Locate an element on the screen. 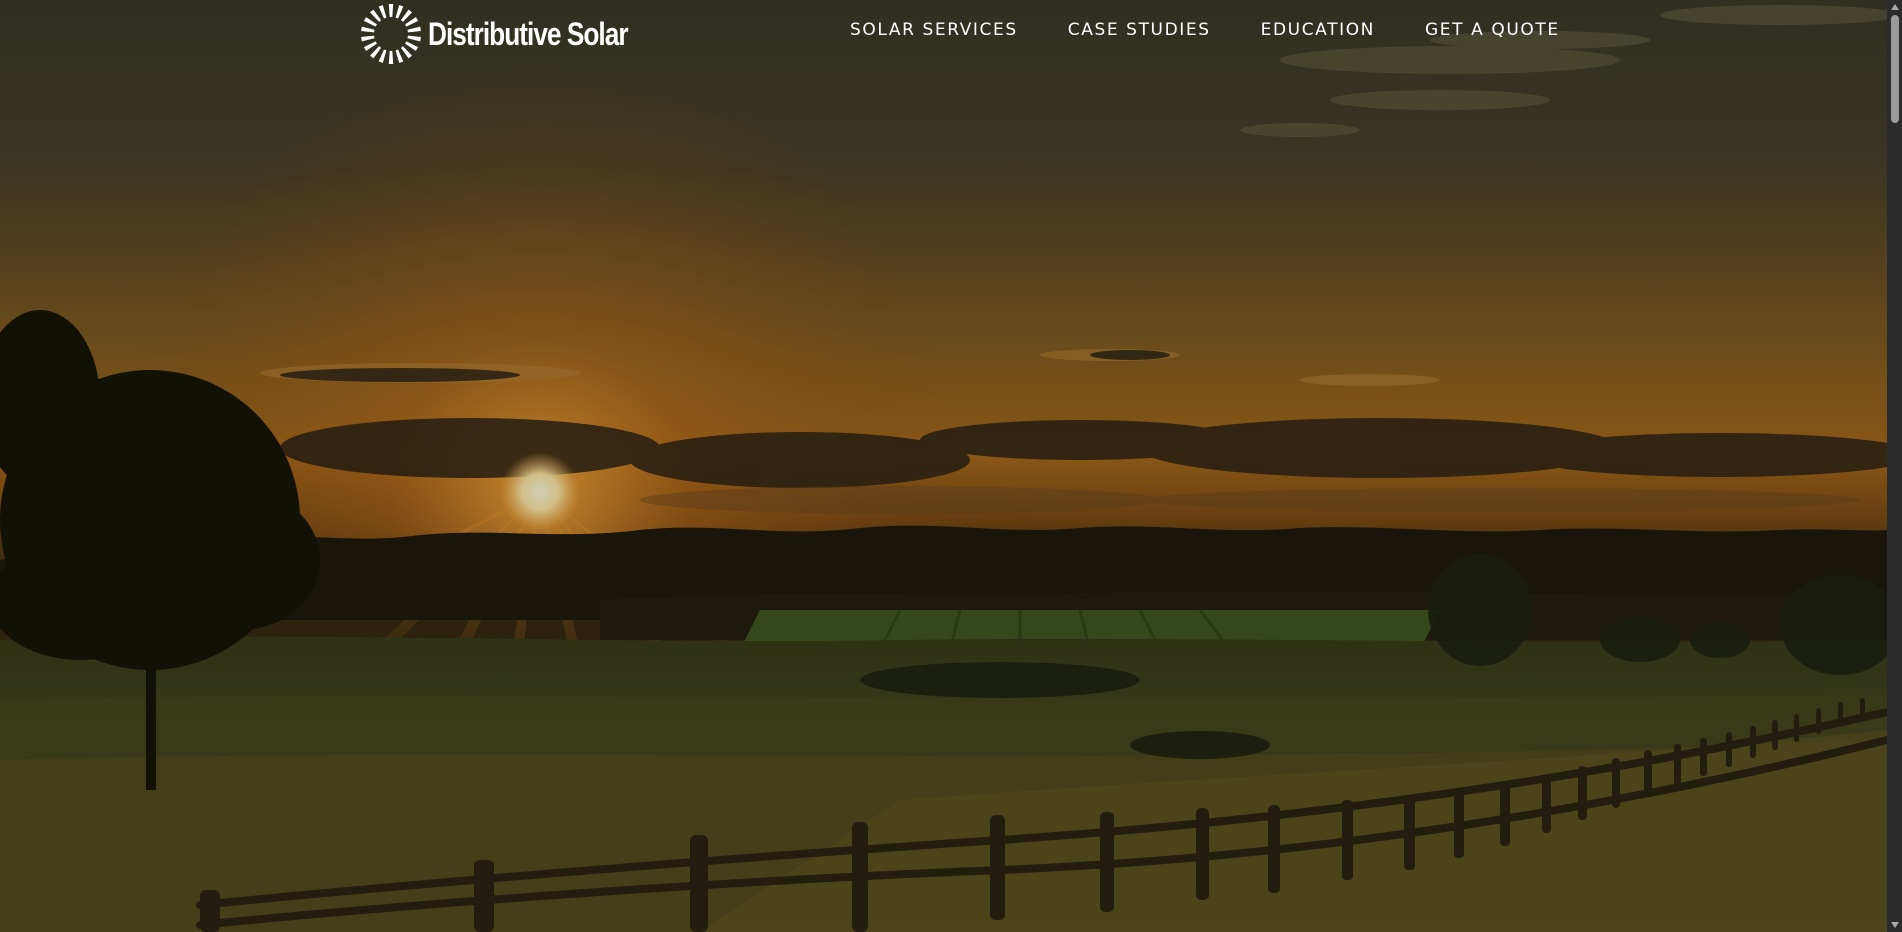  vertical-scrollbar is located at coordinates (1894, 466).